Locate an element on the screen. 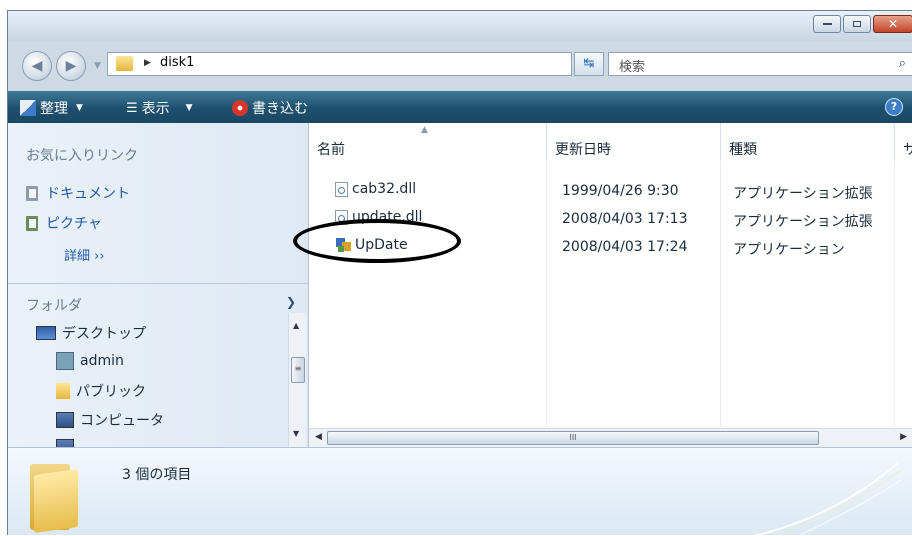 The width and height of the screenshot is (912, 536). column-header-label: 種類 is located at coordinates (743, 150).